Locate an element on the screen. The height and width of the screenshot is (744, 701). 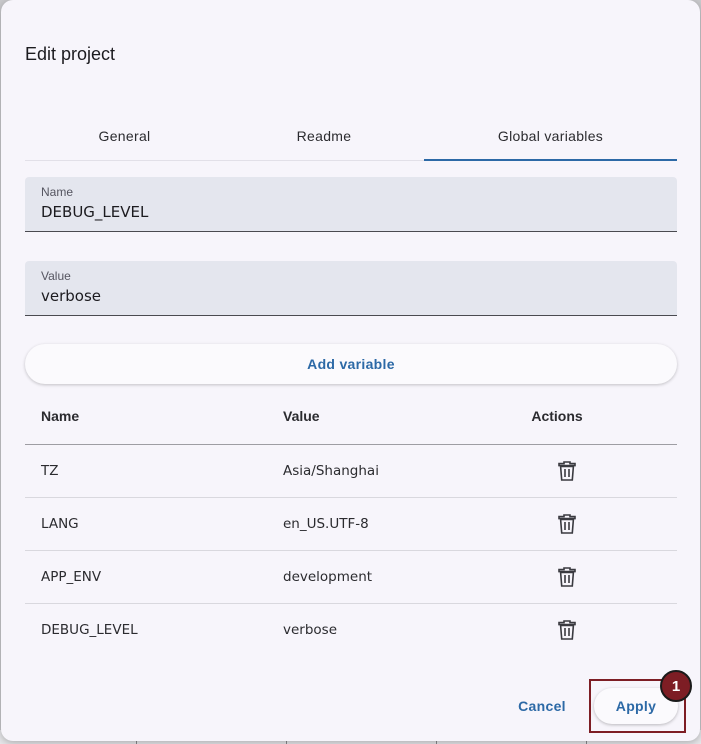
name-field-label: Name is located at coordinates (57, 192).